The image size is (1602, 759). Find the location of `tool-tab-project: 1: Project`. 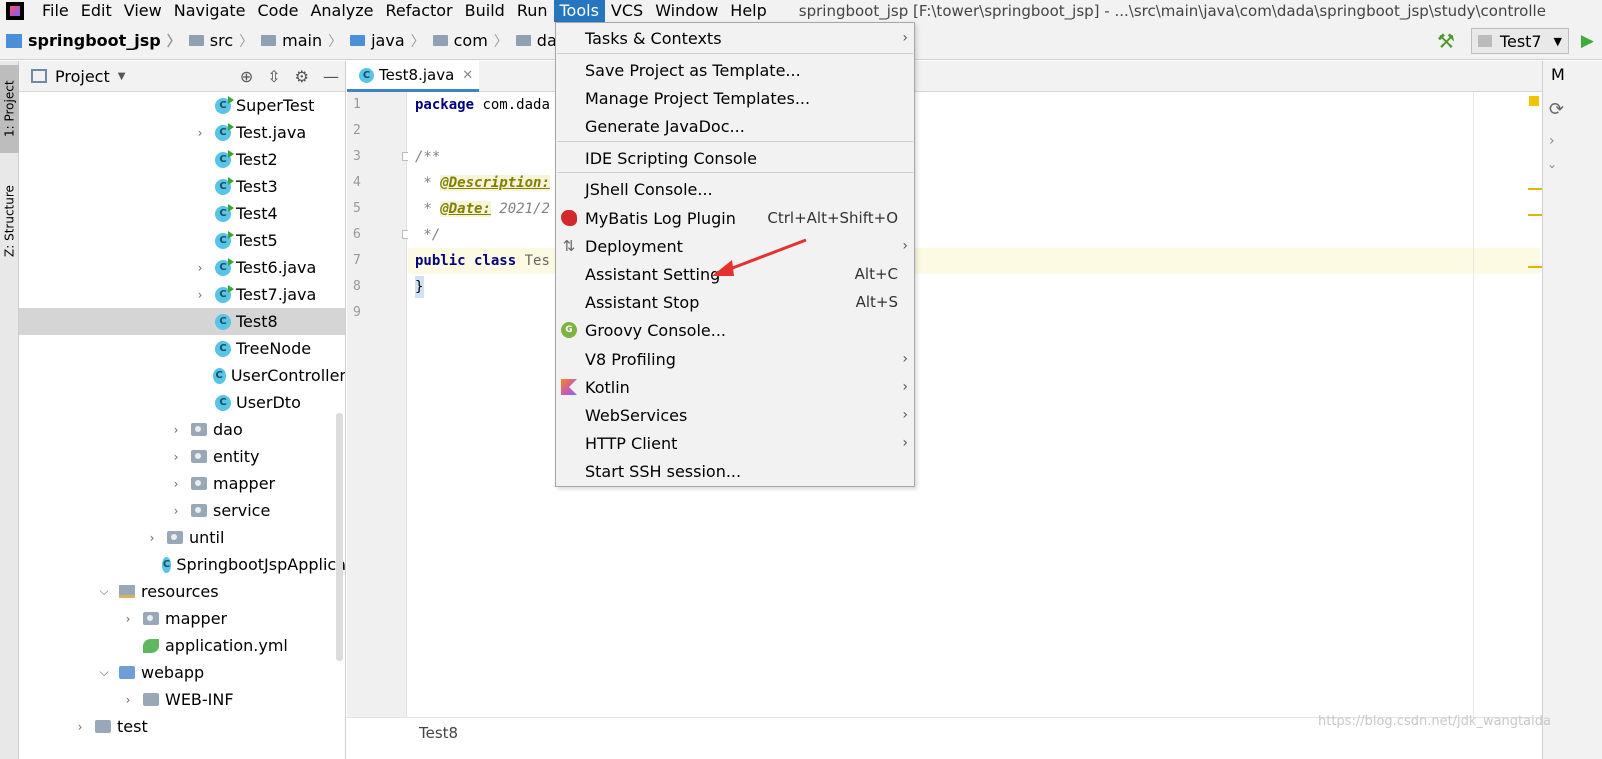

tool-tab-project: 1: Project is located at coordinates (9, 109).